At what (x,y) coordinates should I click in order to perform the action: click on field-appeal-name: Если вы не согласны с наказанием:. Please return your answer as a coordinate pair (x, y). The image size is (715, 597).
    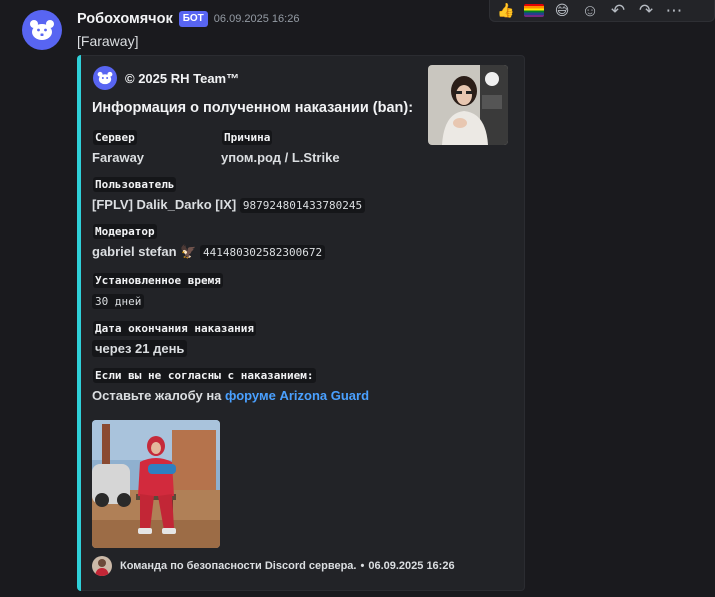
    Looking at the image, I should click on (204, 375).